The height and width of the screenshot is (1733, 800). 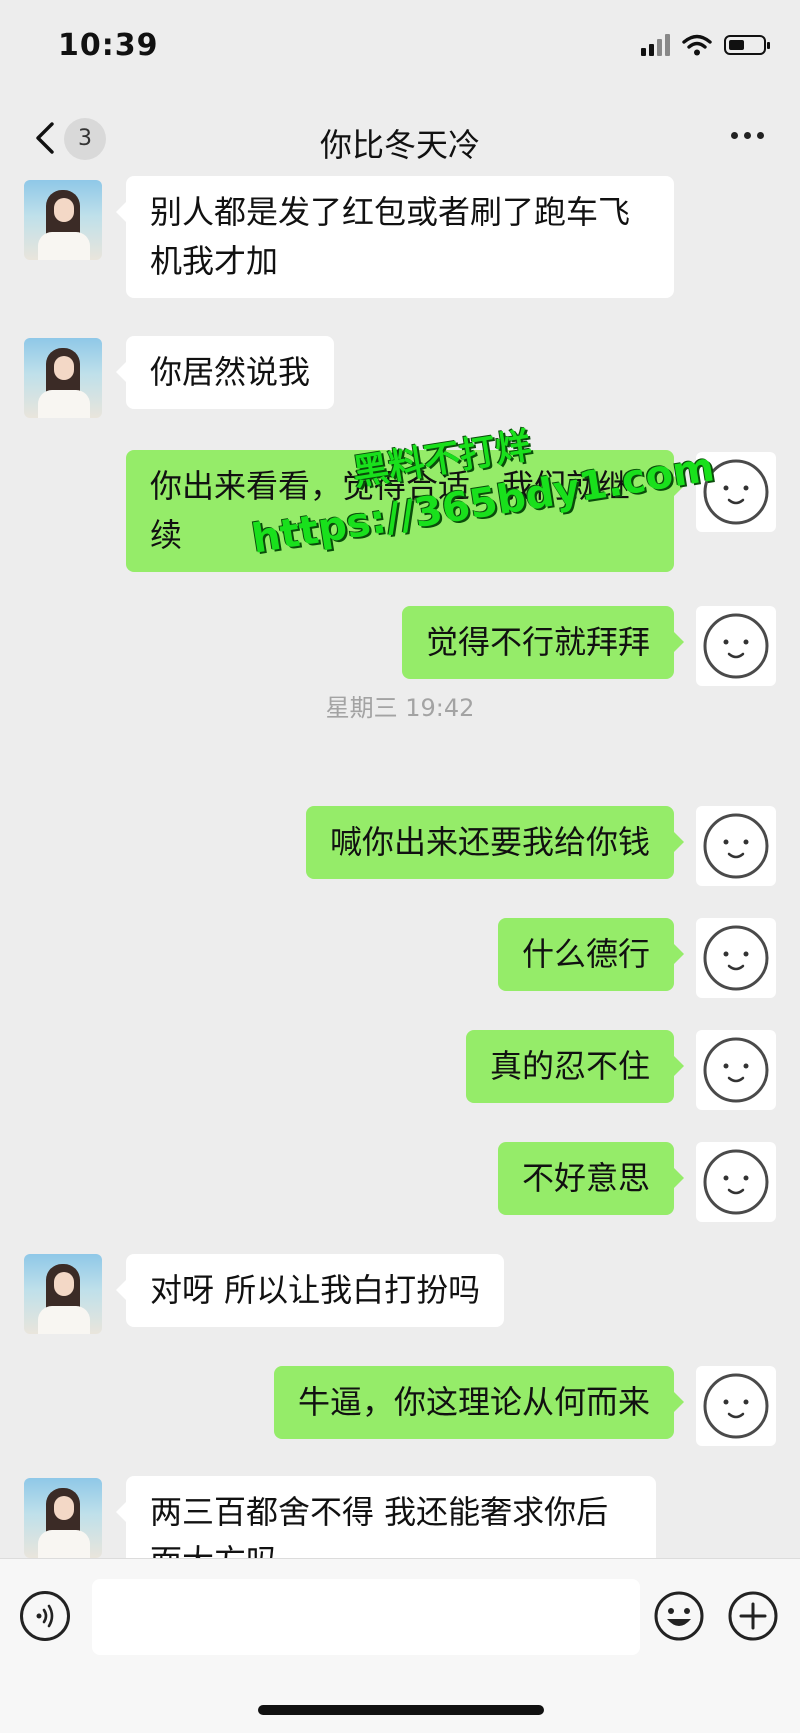 I want to click on status-time: 10:39, so click(x=108, y=45).